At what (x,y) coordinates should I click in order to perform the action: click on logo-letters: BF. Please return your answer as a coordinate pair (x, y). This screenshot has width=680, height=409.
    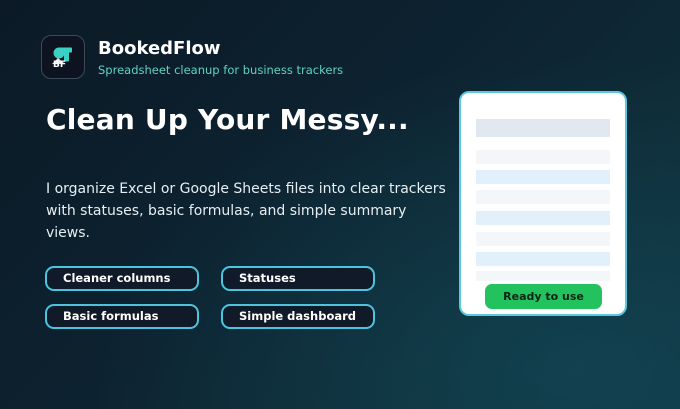
    Looking at the image, I should click on (60, 65).